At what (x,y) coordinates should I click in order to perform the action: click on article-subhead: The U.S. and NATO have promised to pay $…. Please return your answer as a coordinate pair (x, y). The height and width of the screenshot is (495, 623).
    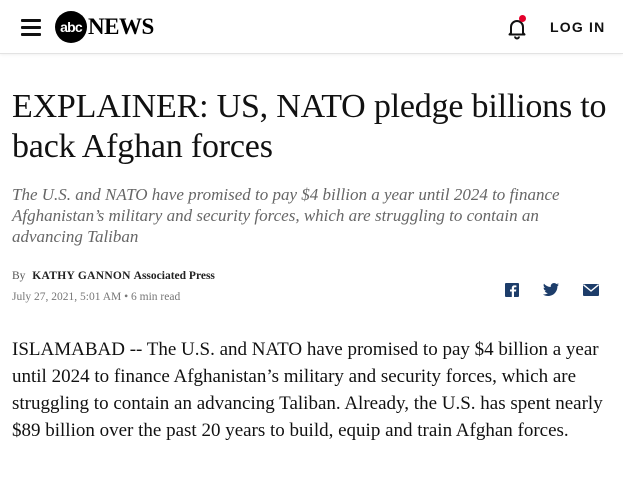
    Looking at the image, I should click on (286, 215).